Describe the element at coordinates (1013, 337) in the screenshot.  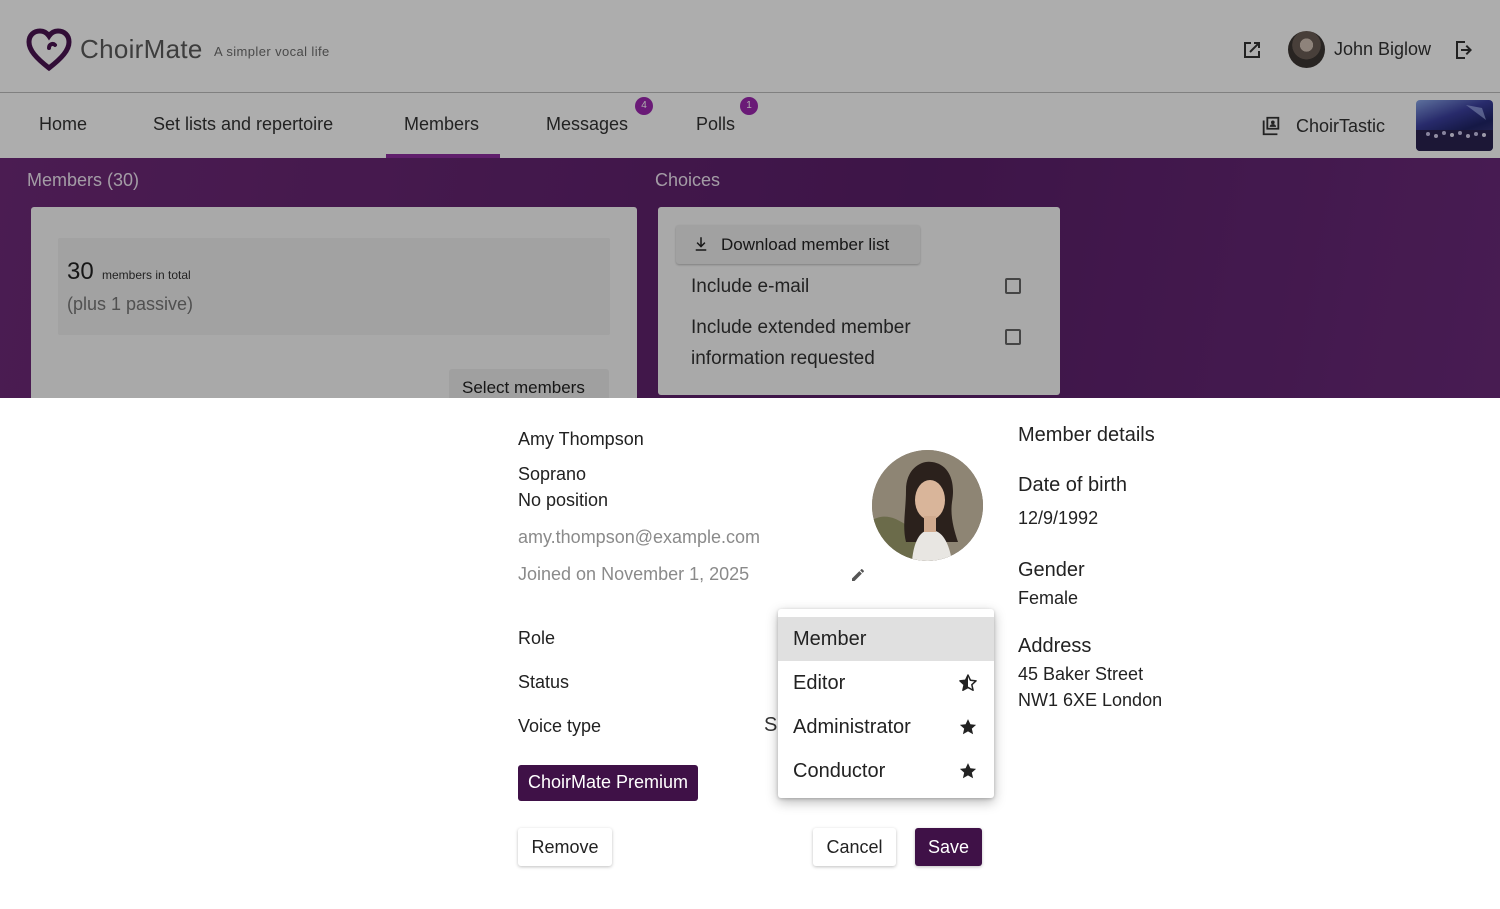
I see `include-extended-info-checkbox` at that location.